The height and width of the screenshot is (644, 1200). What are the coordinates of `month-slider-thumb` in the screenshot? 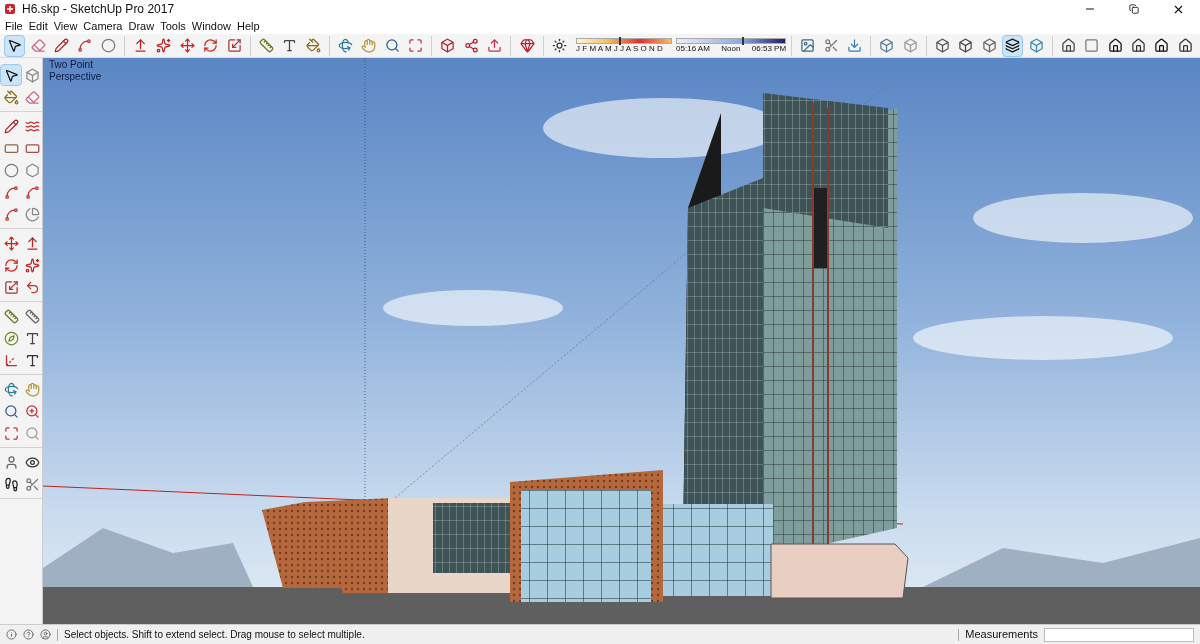 It's located at (620, 40).